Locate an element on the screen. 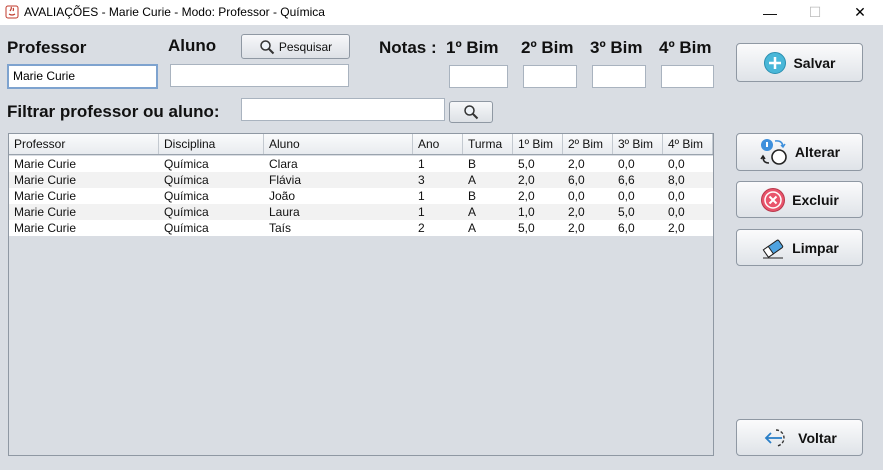  table-cell-aluno: Clara is located at coordinates (283, 164).